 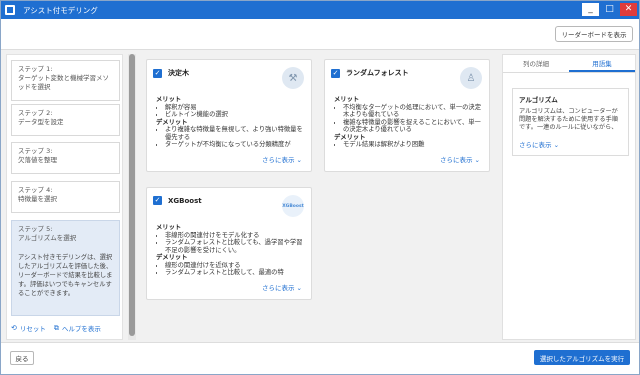 I want to click on side-panel-tabs: 列の詳細 用語集, so click(x=569, y=64).